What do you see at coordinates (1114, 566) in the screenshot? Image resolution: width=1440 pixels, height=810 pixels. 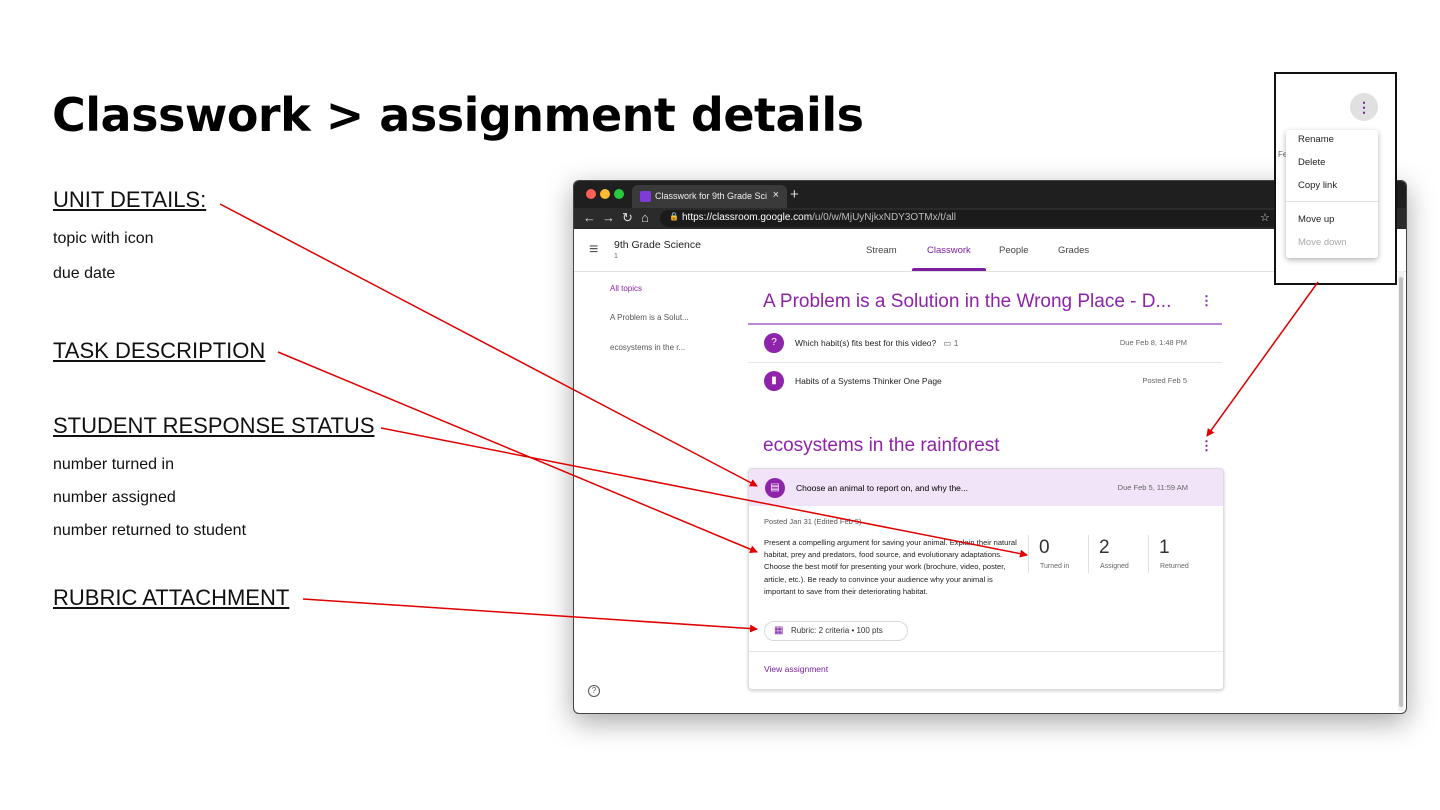 I see `assigned-label: Assigned` at bounding box center [1114, 566].